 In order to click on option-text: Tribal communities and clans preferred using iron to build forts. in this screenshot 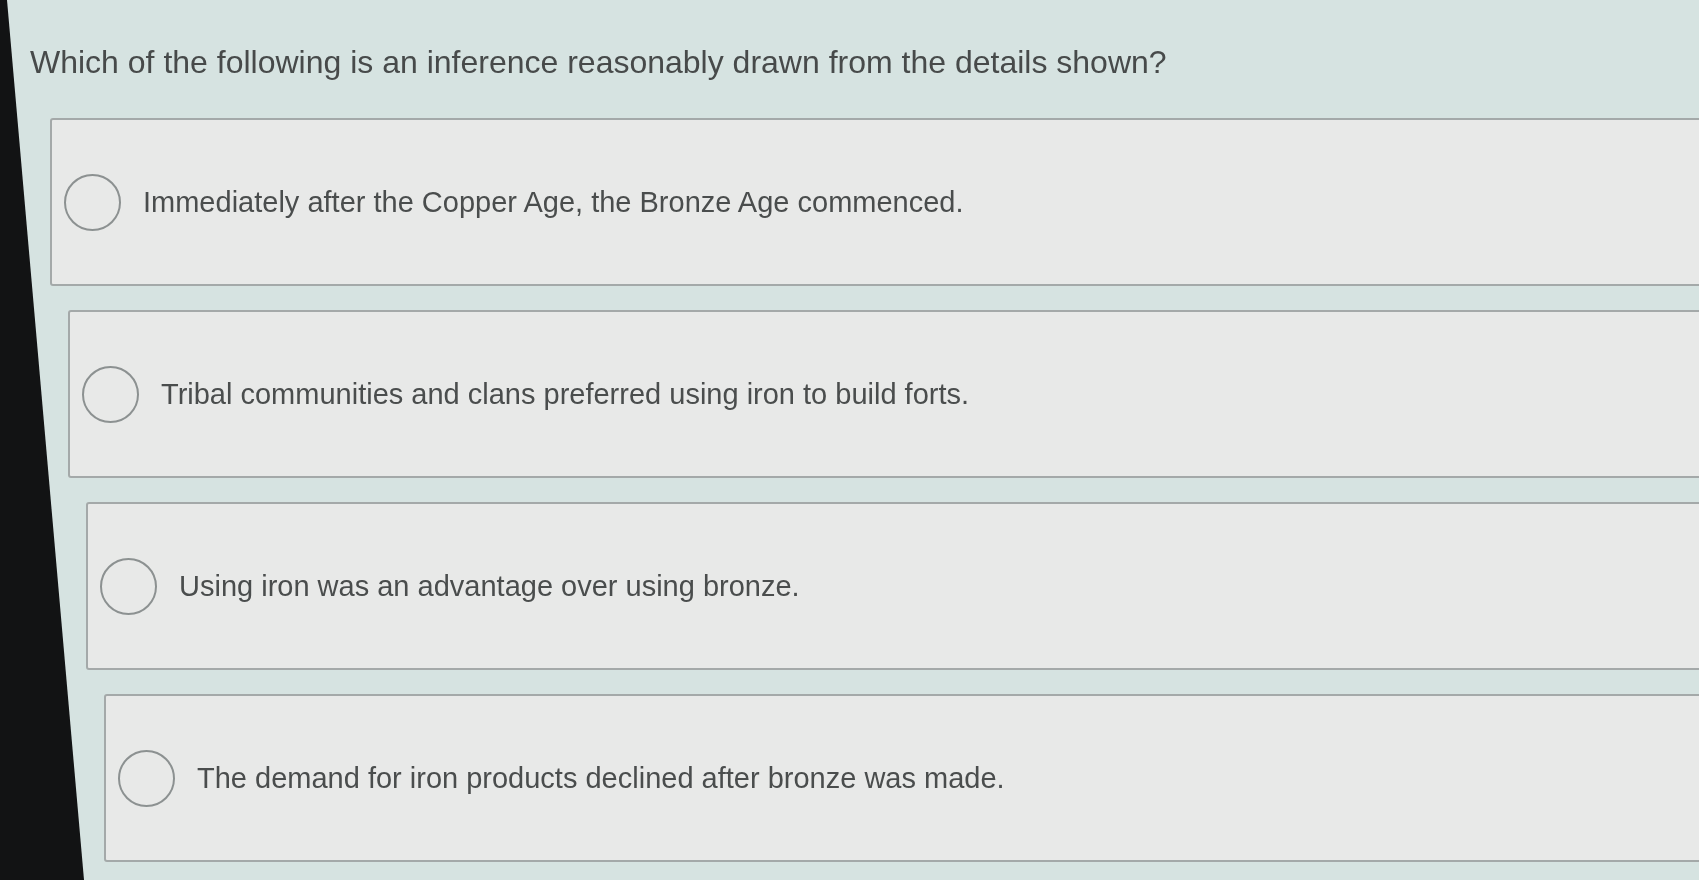, I will do `click(565, 394)`.